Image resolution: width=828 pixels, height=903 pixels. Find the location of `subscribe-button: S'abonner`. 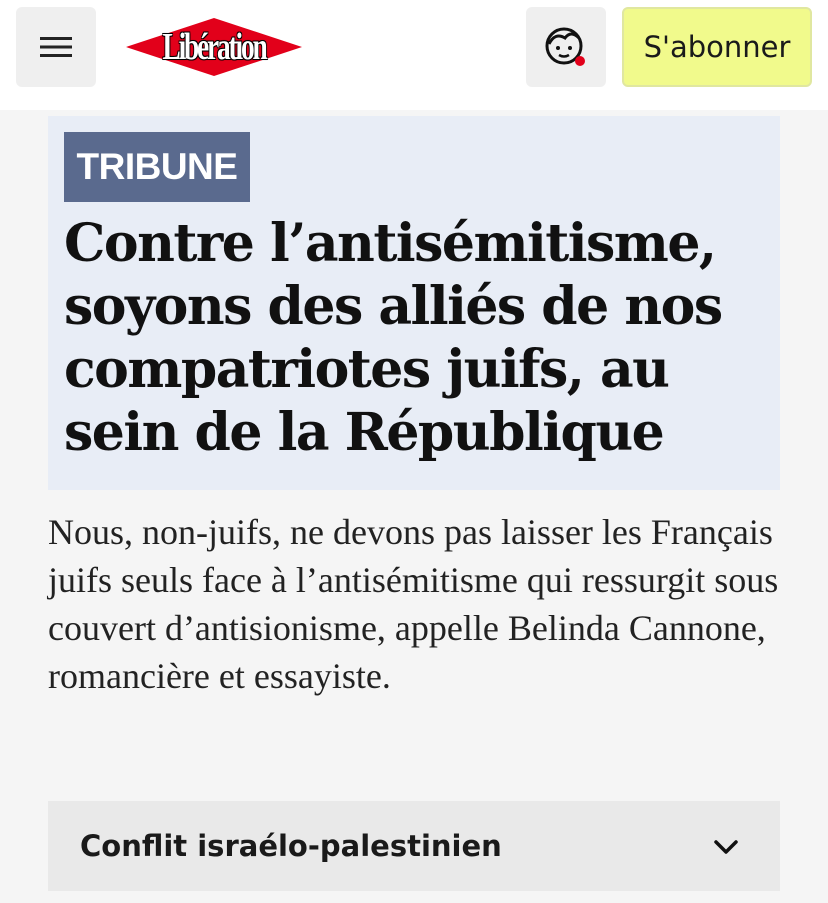

subscribe-button: S'abonner is located at coordinates (717, 47).